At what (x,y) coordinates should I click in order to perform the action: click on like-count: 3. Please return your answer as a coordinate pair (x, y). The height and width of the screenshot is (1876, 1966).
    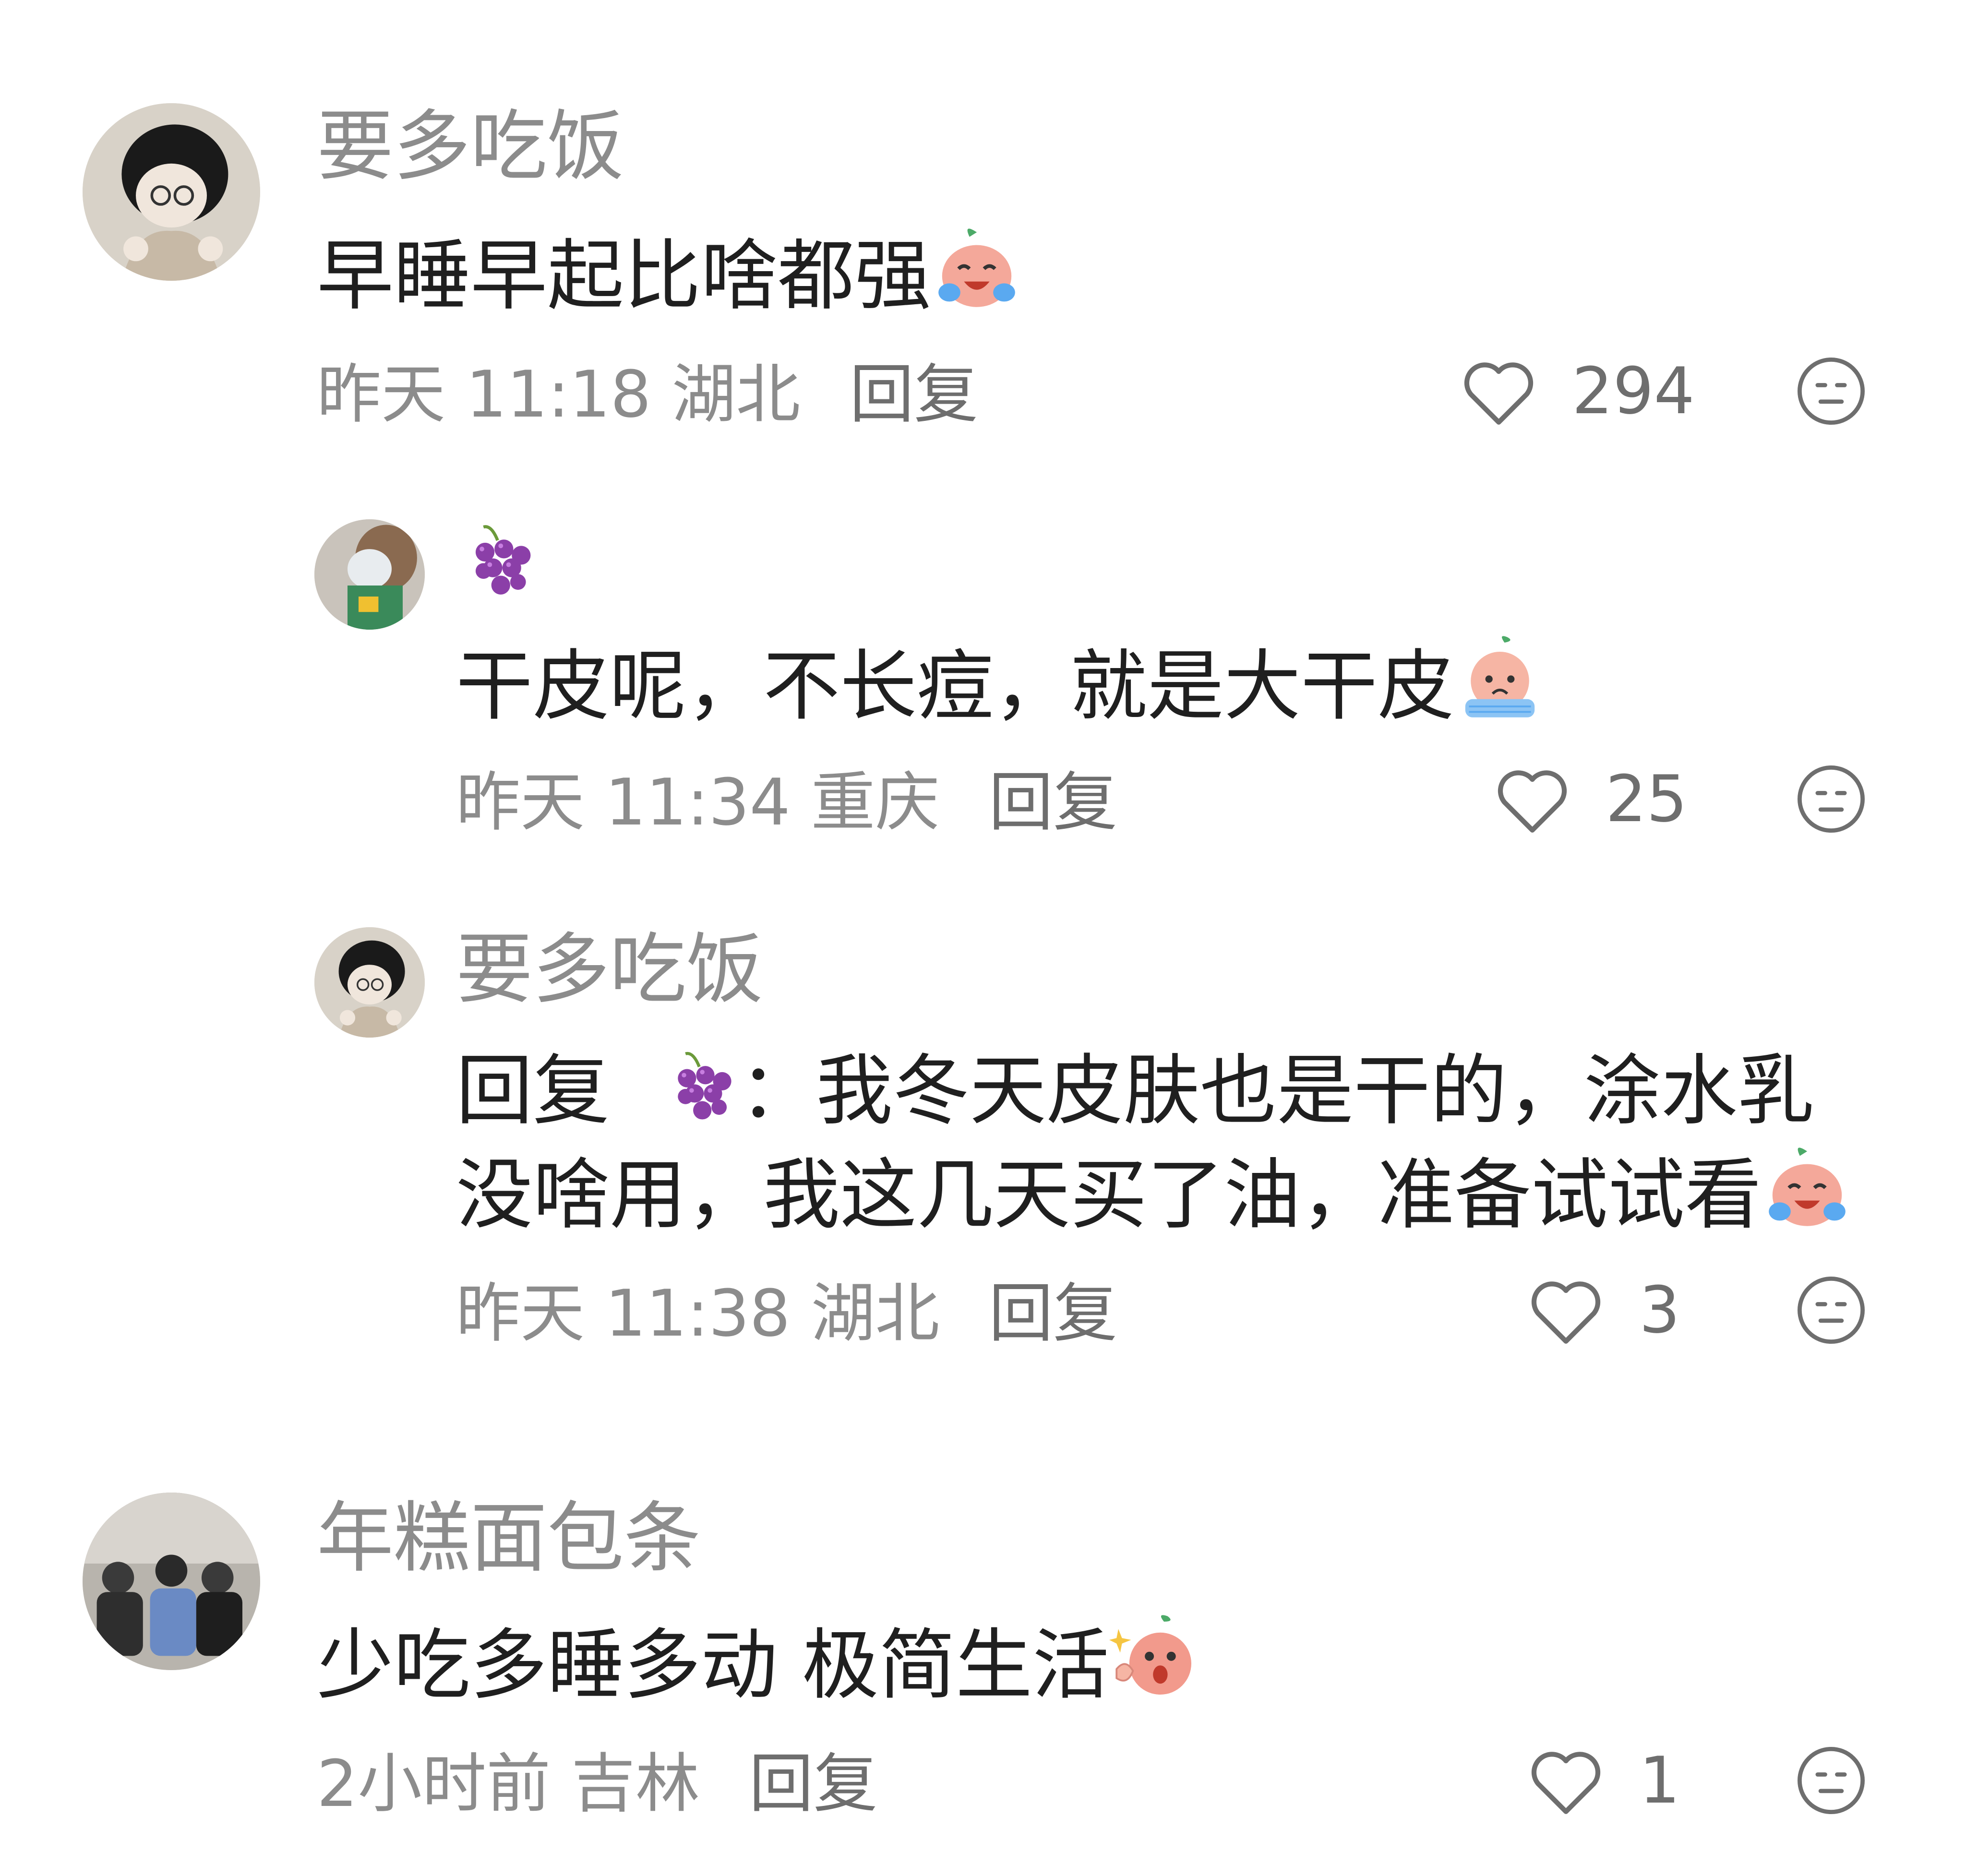
    Looking at the image, I should click on (1659, 1310).